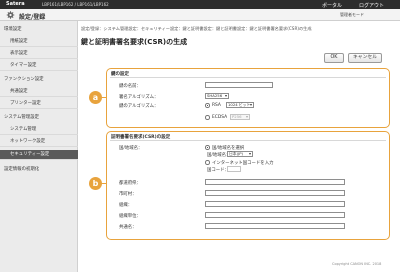 The image size is (400, 272). I want to click on signature-algorithm-select: SHA256, so click(217, 96).